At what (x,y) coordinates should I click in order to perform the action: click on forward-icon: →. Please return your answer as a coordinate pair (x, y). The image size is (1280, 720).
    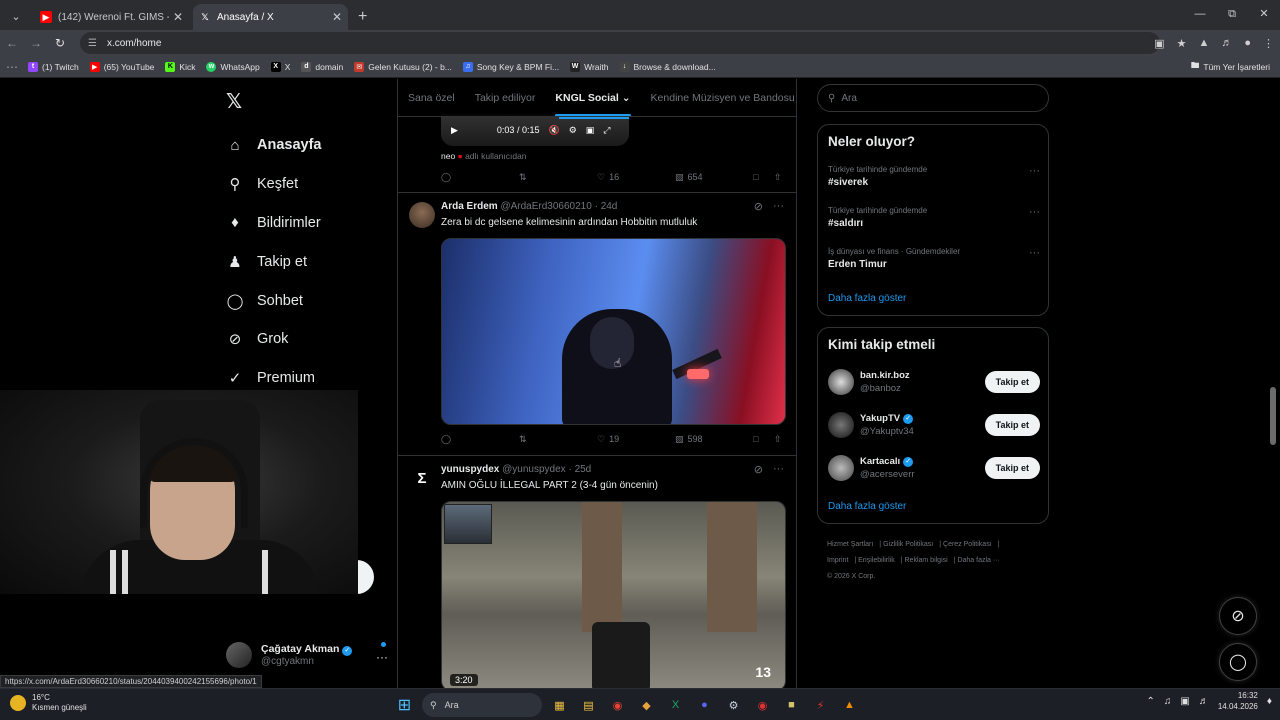
    Looking at the image, I should click on (36, 43).